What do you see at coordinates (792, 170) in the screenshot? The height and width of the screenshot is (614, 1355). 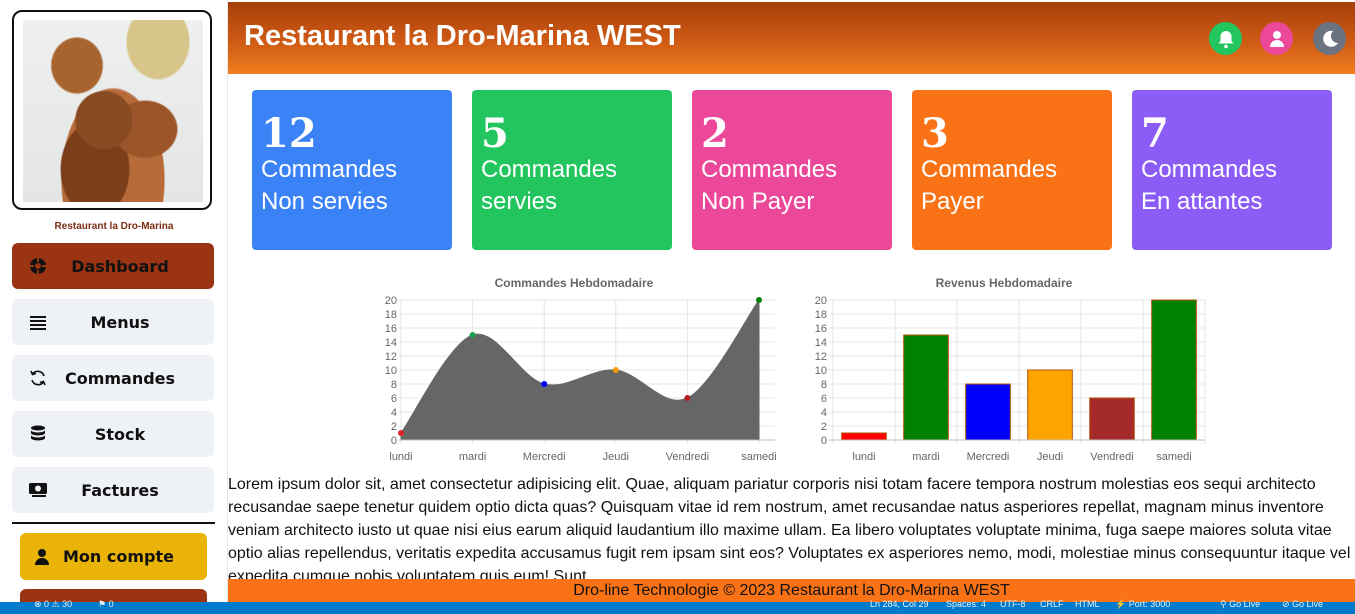 I see `stat-card-non-payer: 2 Commandes Non Payer` at bounding box center [792, 170].